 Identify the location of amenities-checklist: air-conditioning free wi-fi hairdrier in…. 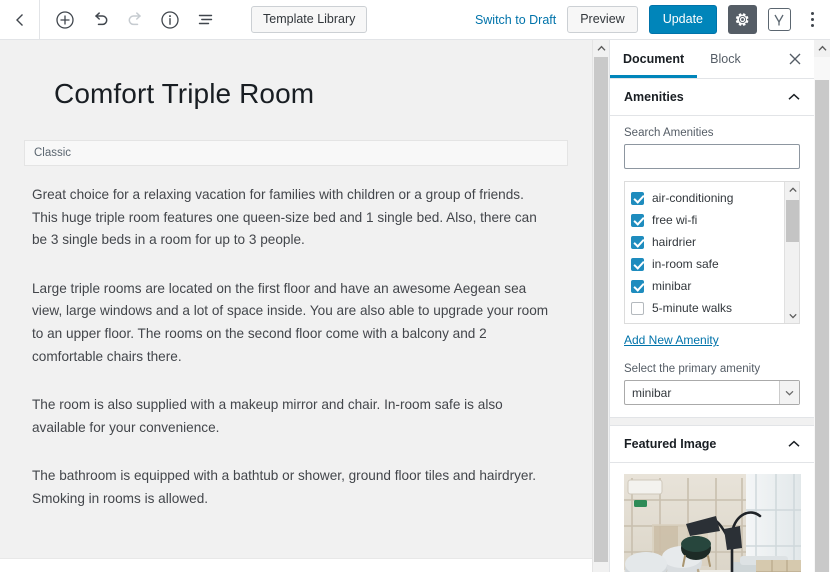
(712, 252).